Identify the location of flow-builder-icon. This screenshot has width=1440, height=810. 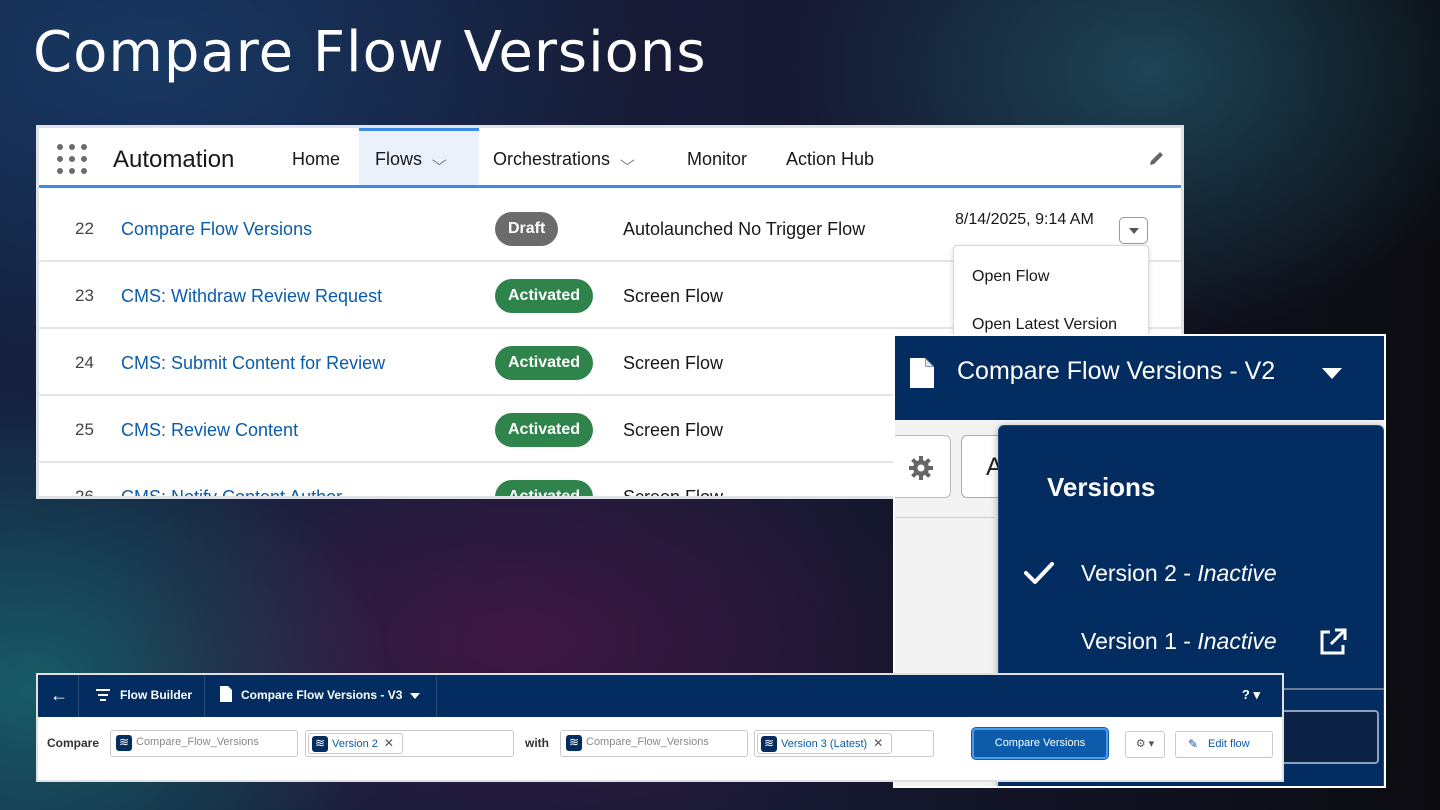
(103, 695).